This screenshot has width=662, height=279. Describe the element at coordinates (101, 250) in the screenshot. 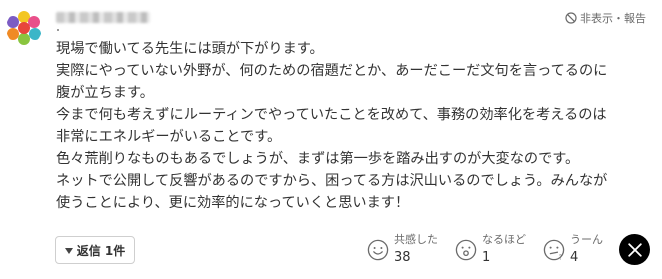

I see `reply-count-label: 返信 1件` at that location.